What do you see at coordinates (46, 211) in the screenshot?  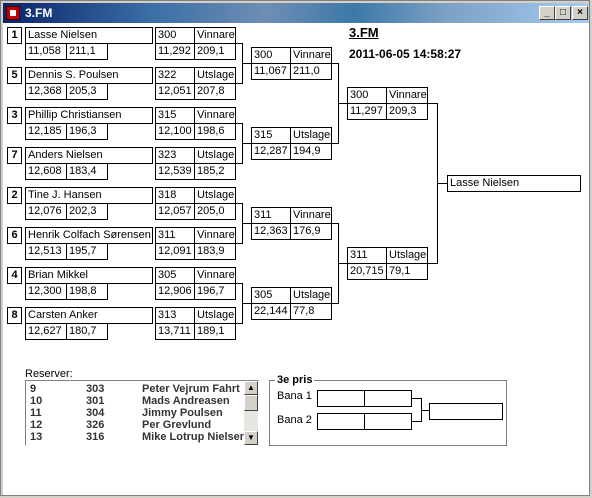 I see `reaction-time: 12,076` at bounding box center [46, 211].